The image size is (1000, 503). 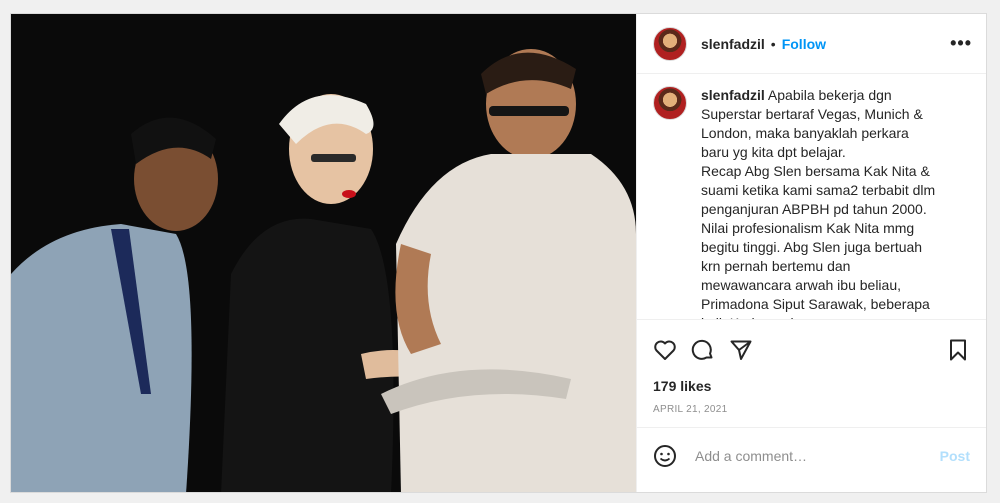 I want to click on comment-input, so click(x=816, y=456).